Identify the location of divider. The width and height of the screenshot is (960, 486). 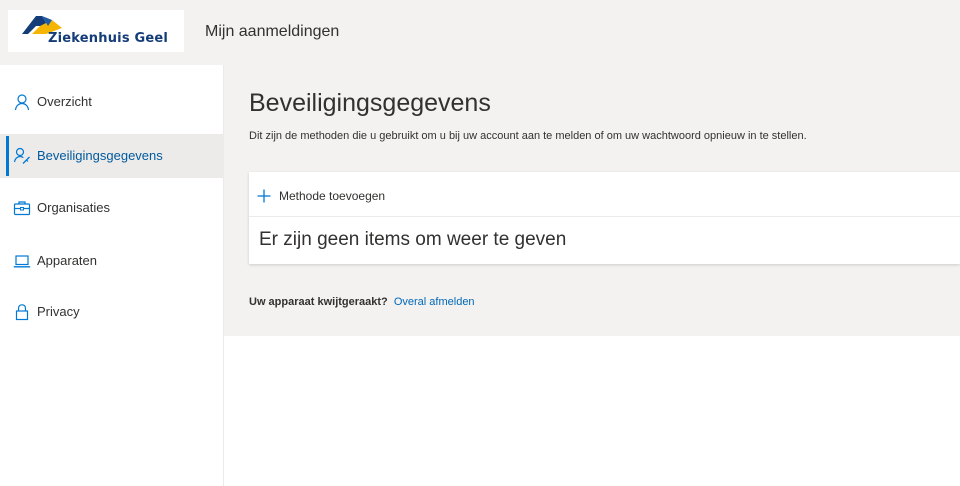
(604, 216).